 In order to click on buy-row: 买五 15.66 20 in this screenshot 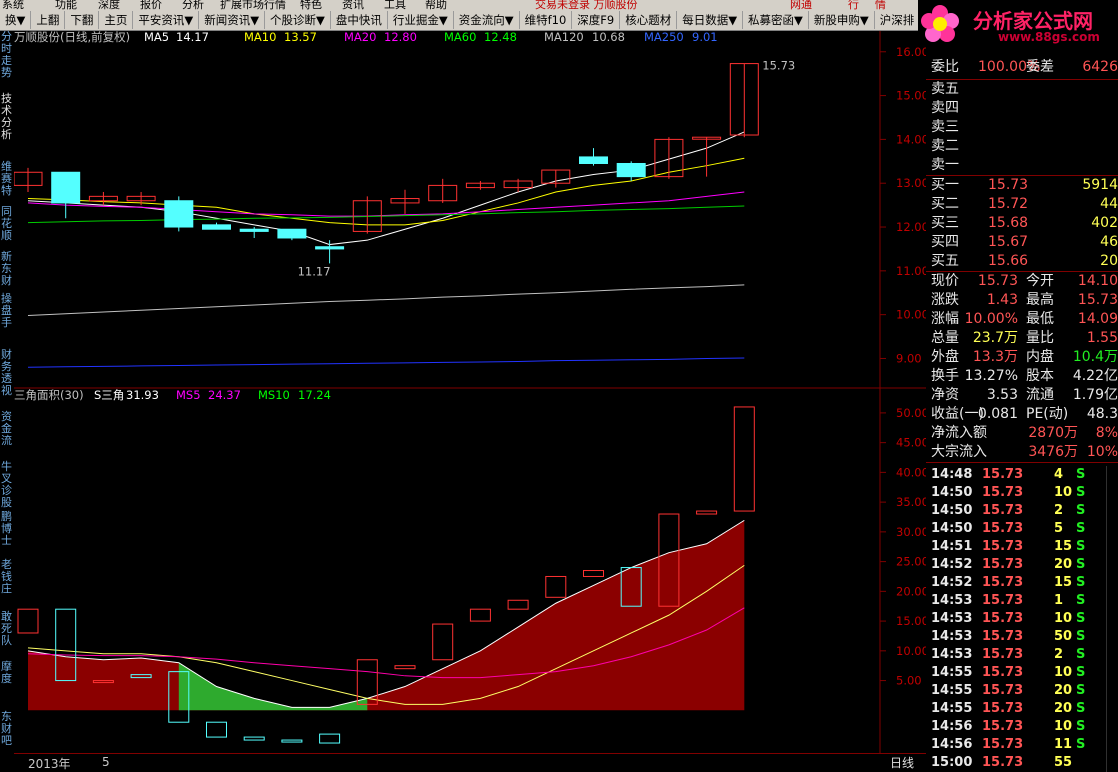, I will do `click(1022, 261)`.